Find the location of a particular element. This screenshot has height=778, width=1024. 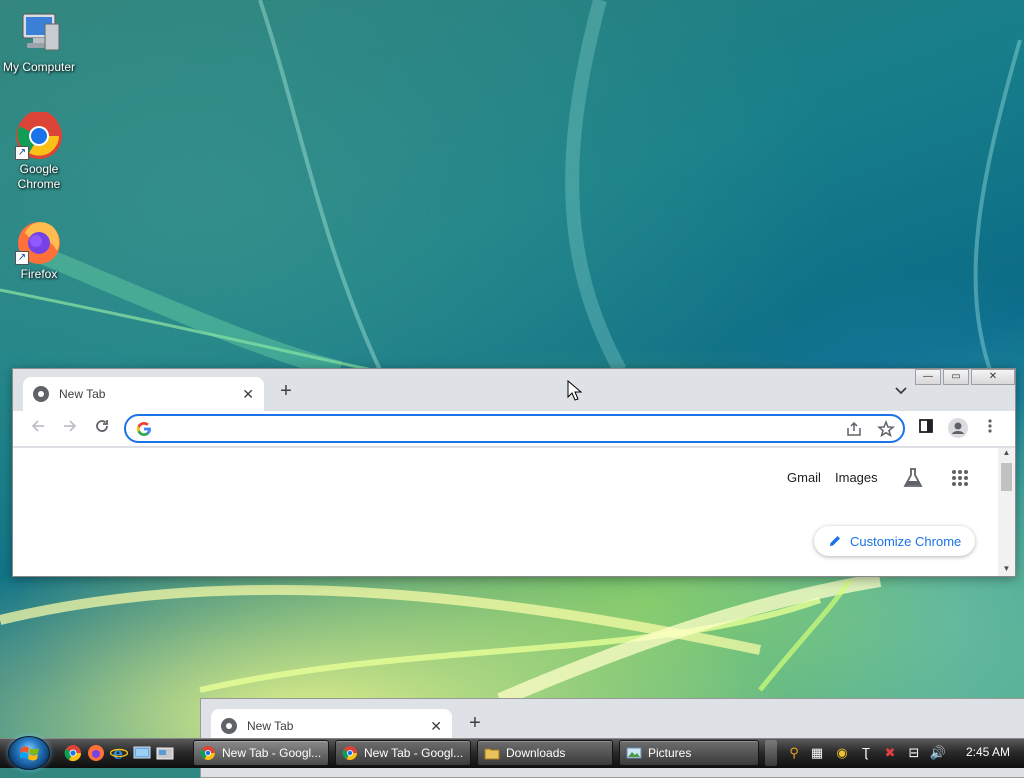

google-apps-grid-icon is located at coordinates (960, 478).